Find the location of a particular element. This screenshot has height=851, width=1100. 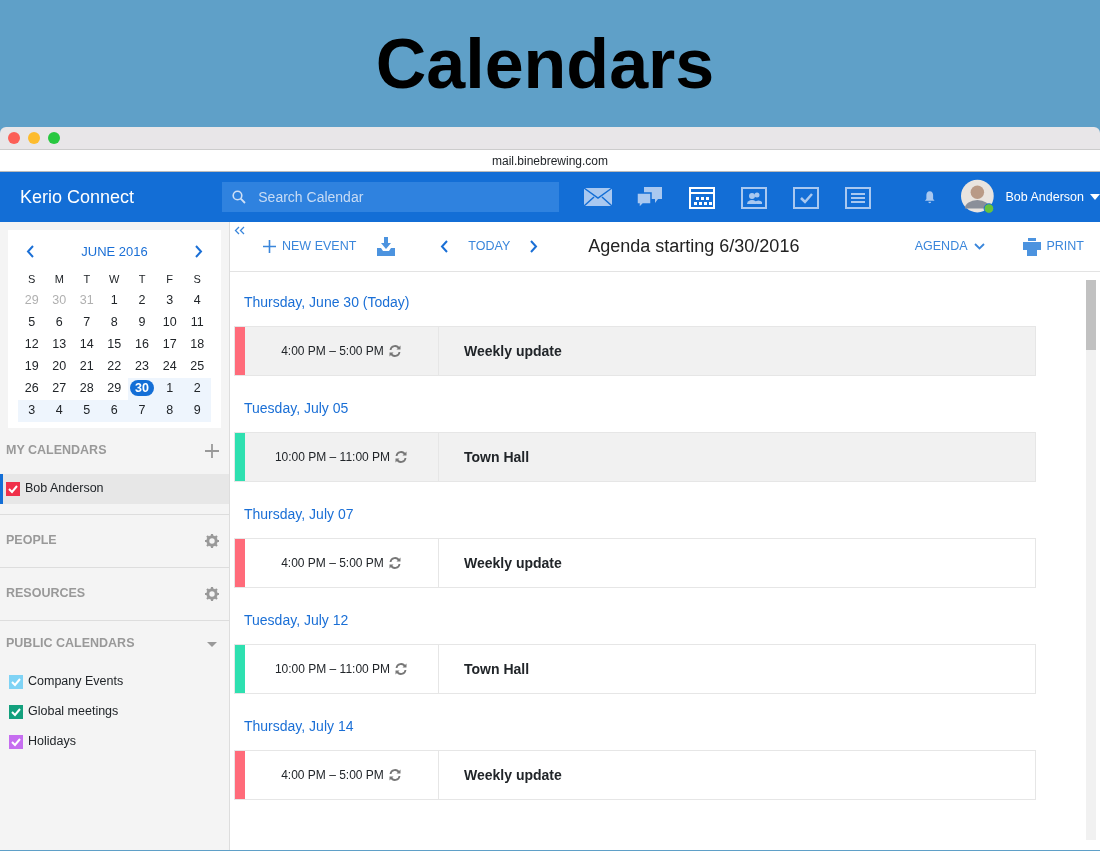

calendar-day: 19 is located at coordinates (32, 366).